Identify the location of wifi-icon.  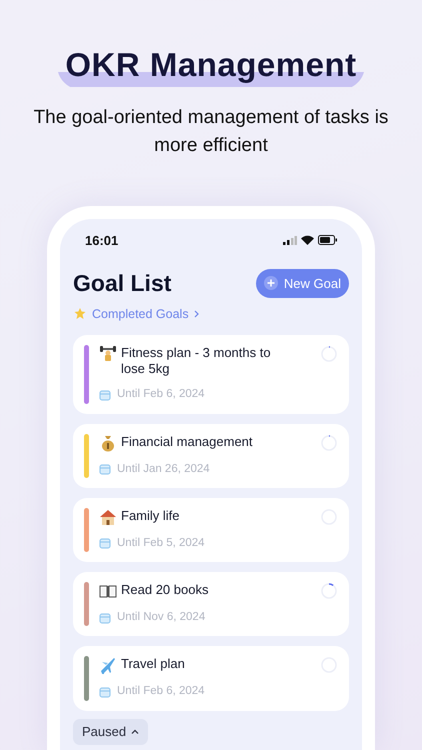
(307, 240).